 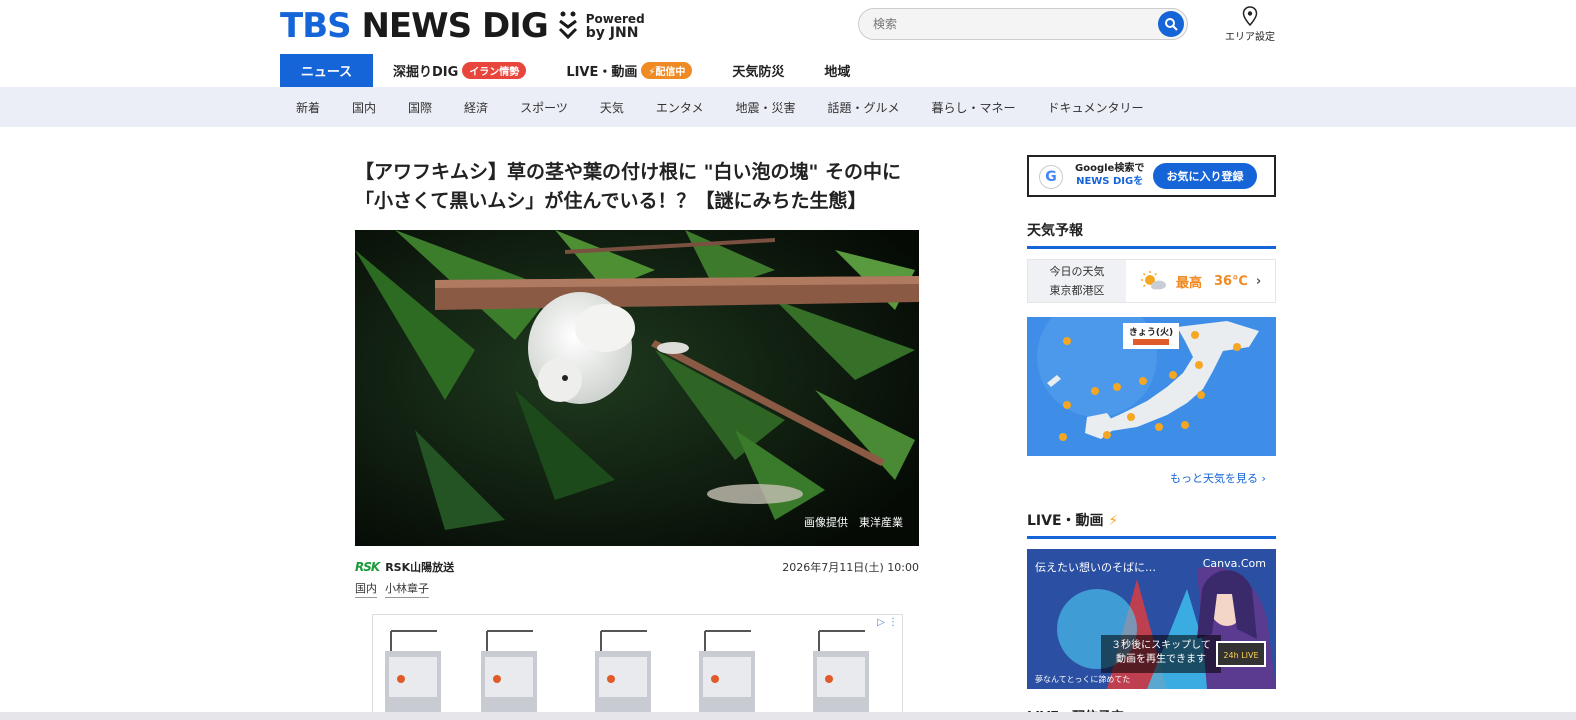 I want to click on subnav-disaster: 地震・災害, so click(x=765, y=107).